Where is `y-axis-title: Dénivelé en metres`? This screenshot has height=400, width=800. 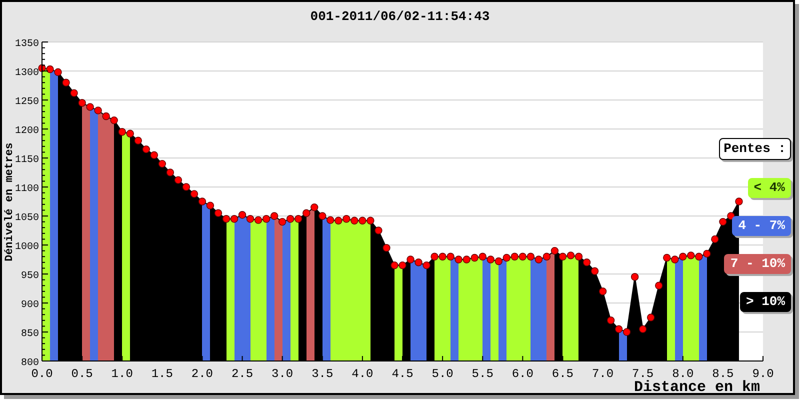 y-axis-title: Dénivelé en metres is located at coordinates (10, 202).